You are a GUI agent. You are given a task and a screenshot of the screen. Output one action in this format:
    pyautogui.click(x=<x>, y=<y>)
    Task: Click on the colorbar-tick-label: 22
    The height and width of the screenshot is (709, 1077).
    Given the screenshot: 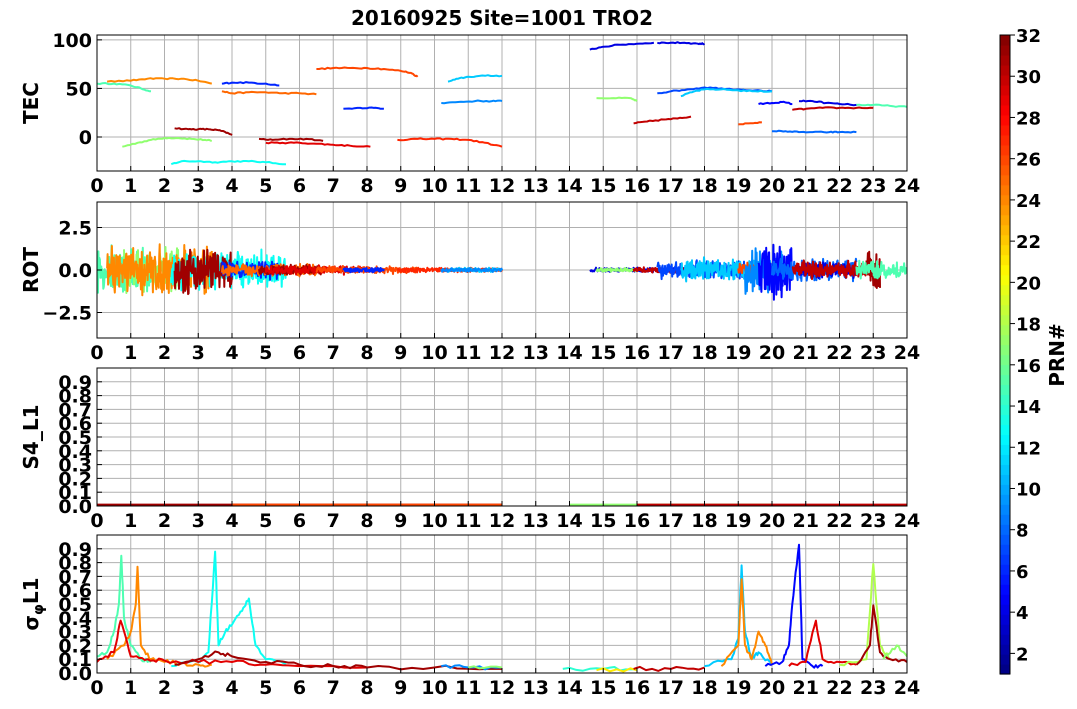 What is the action you would take?
    pyautogui.click(x=1028, y=242)
    